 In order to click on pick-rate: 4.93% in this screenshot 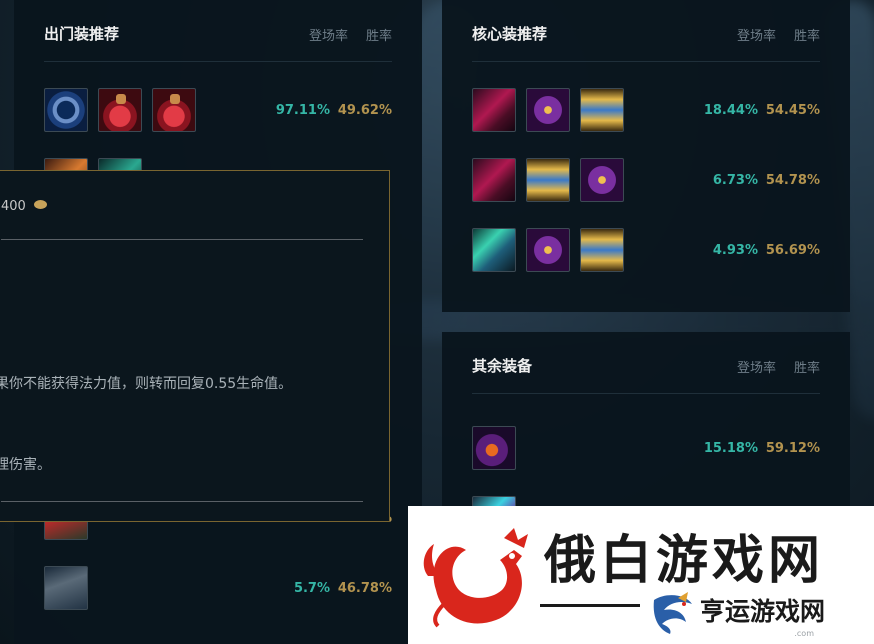, I will do `click(735, 250)`.